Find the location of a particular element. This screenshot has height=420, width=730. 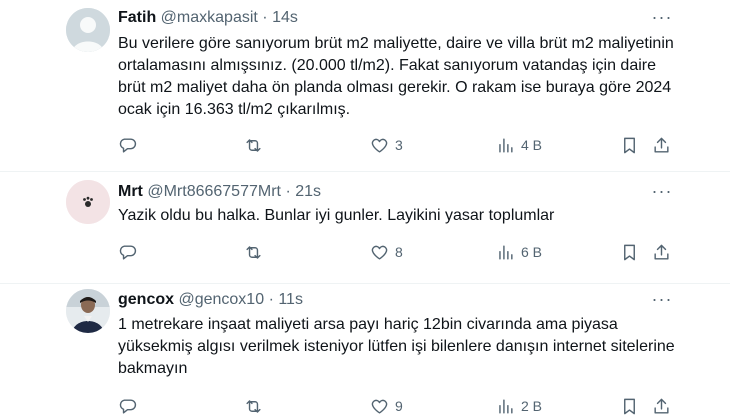

view-count: 4 B is located at coordinates (532, 145).